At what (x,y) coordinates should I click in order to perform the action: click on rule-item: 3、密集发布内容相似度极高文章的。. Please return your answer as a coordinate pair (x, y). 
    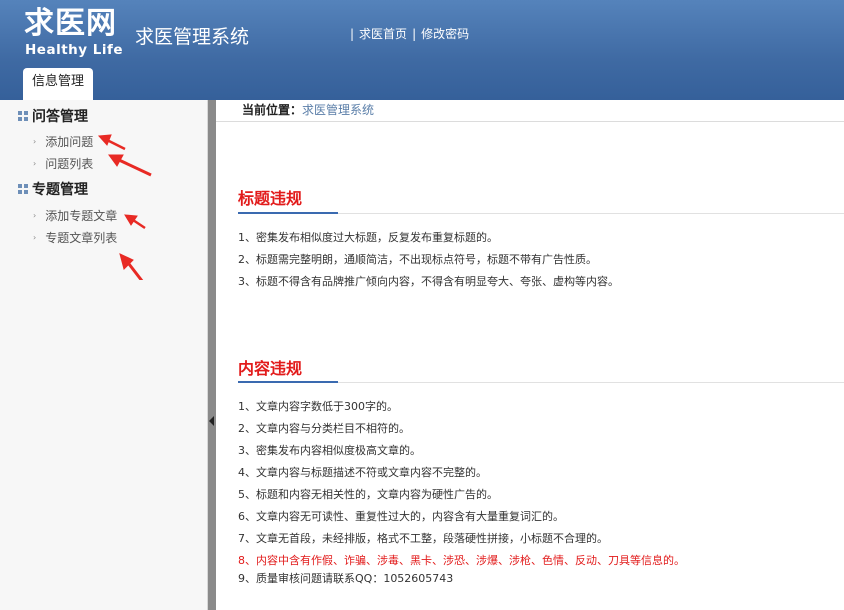
    Looking at the image, I should click on (329, 450).